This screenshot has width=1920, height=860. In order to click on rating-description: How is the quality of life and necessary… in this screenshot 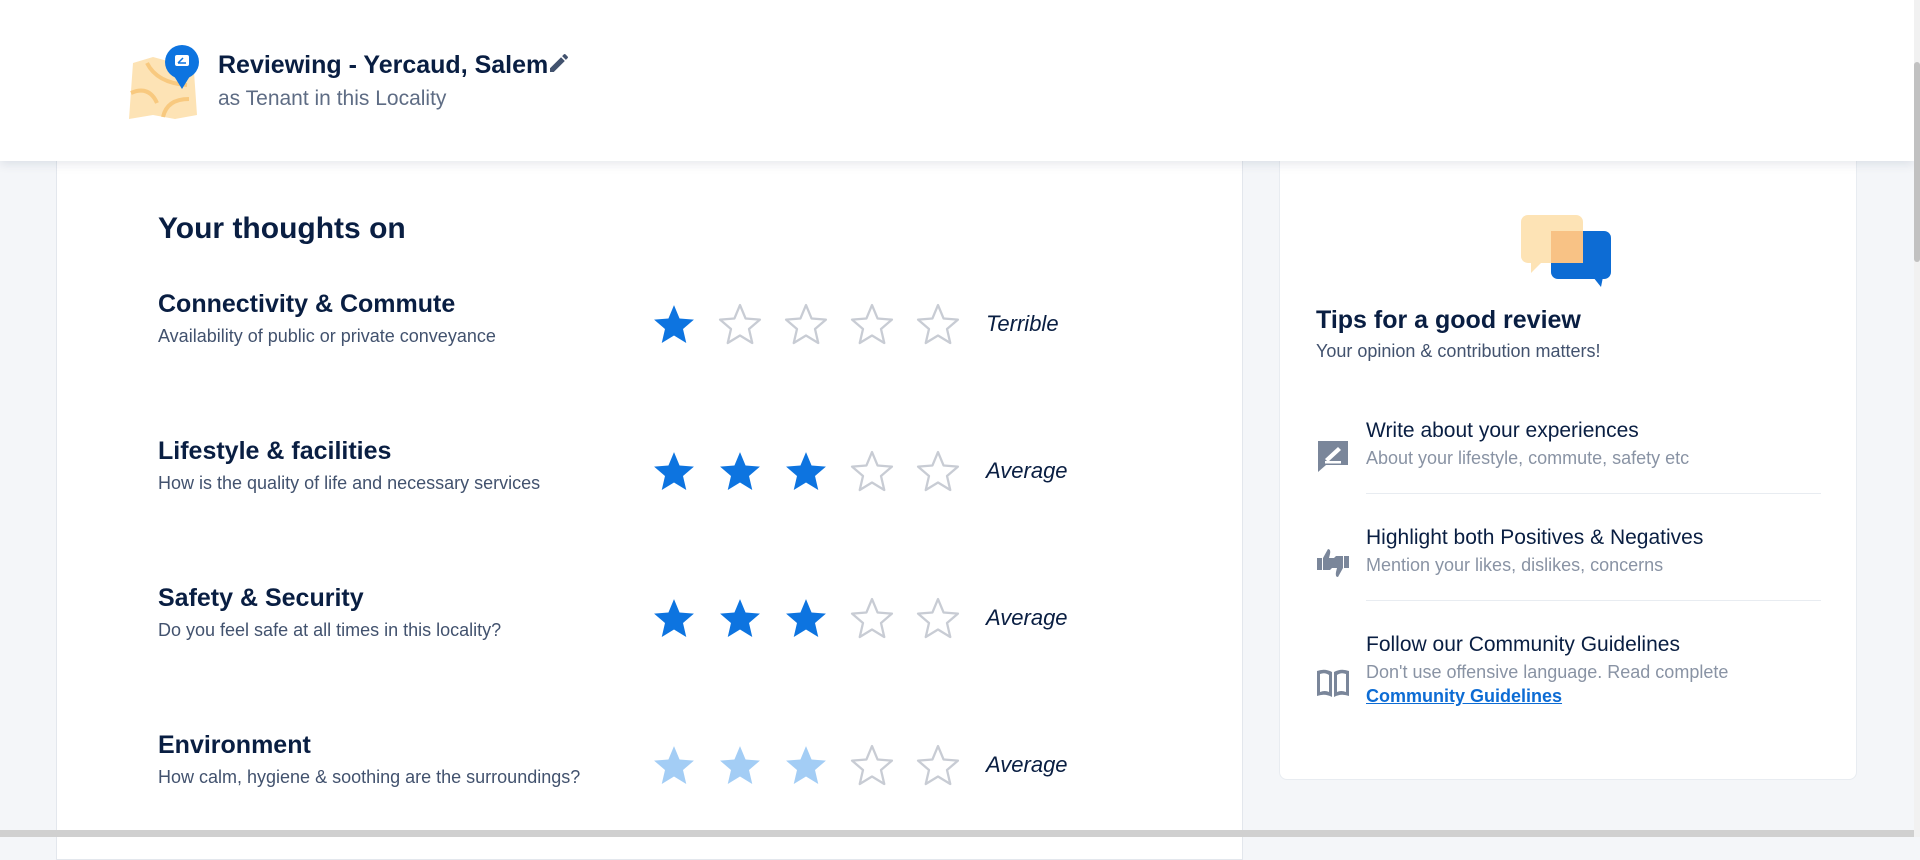, I will do `click(349, 483)`.